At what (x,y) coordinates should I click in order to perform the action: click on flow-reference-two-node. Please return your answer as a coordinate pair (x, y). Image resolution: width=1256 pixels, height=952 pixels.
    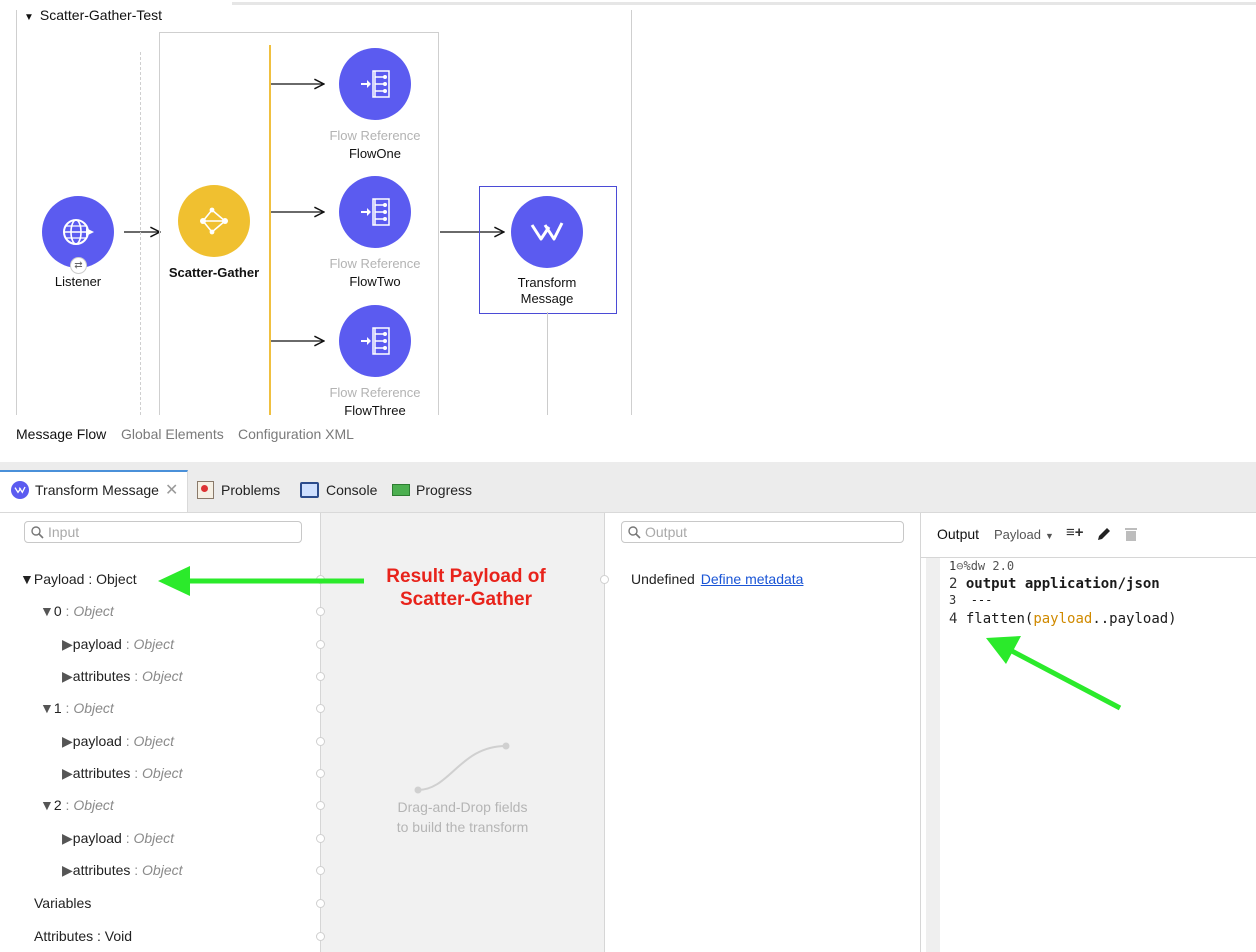
    Looking at the image, I should click on (375, 212).